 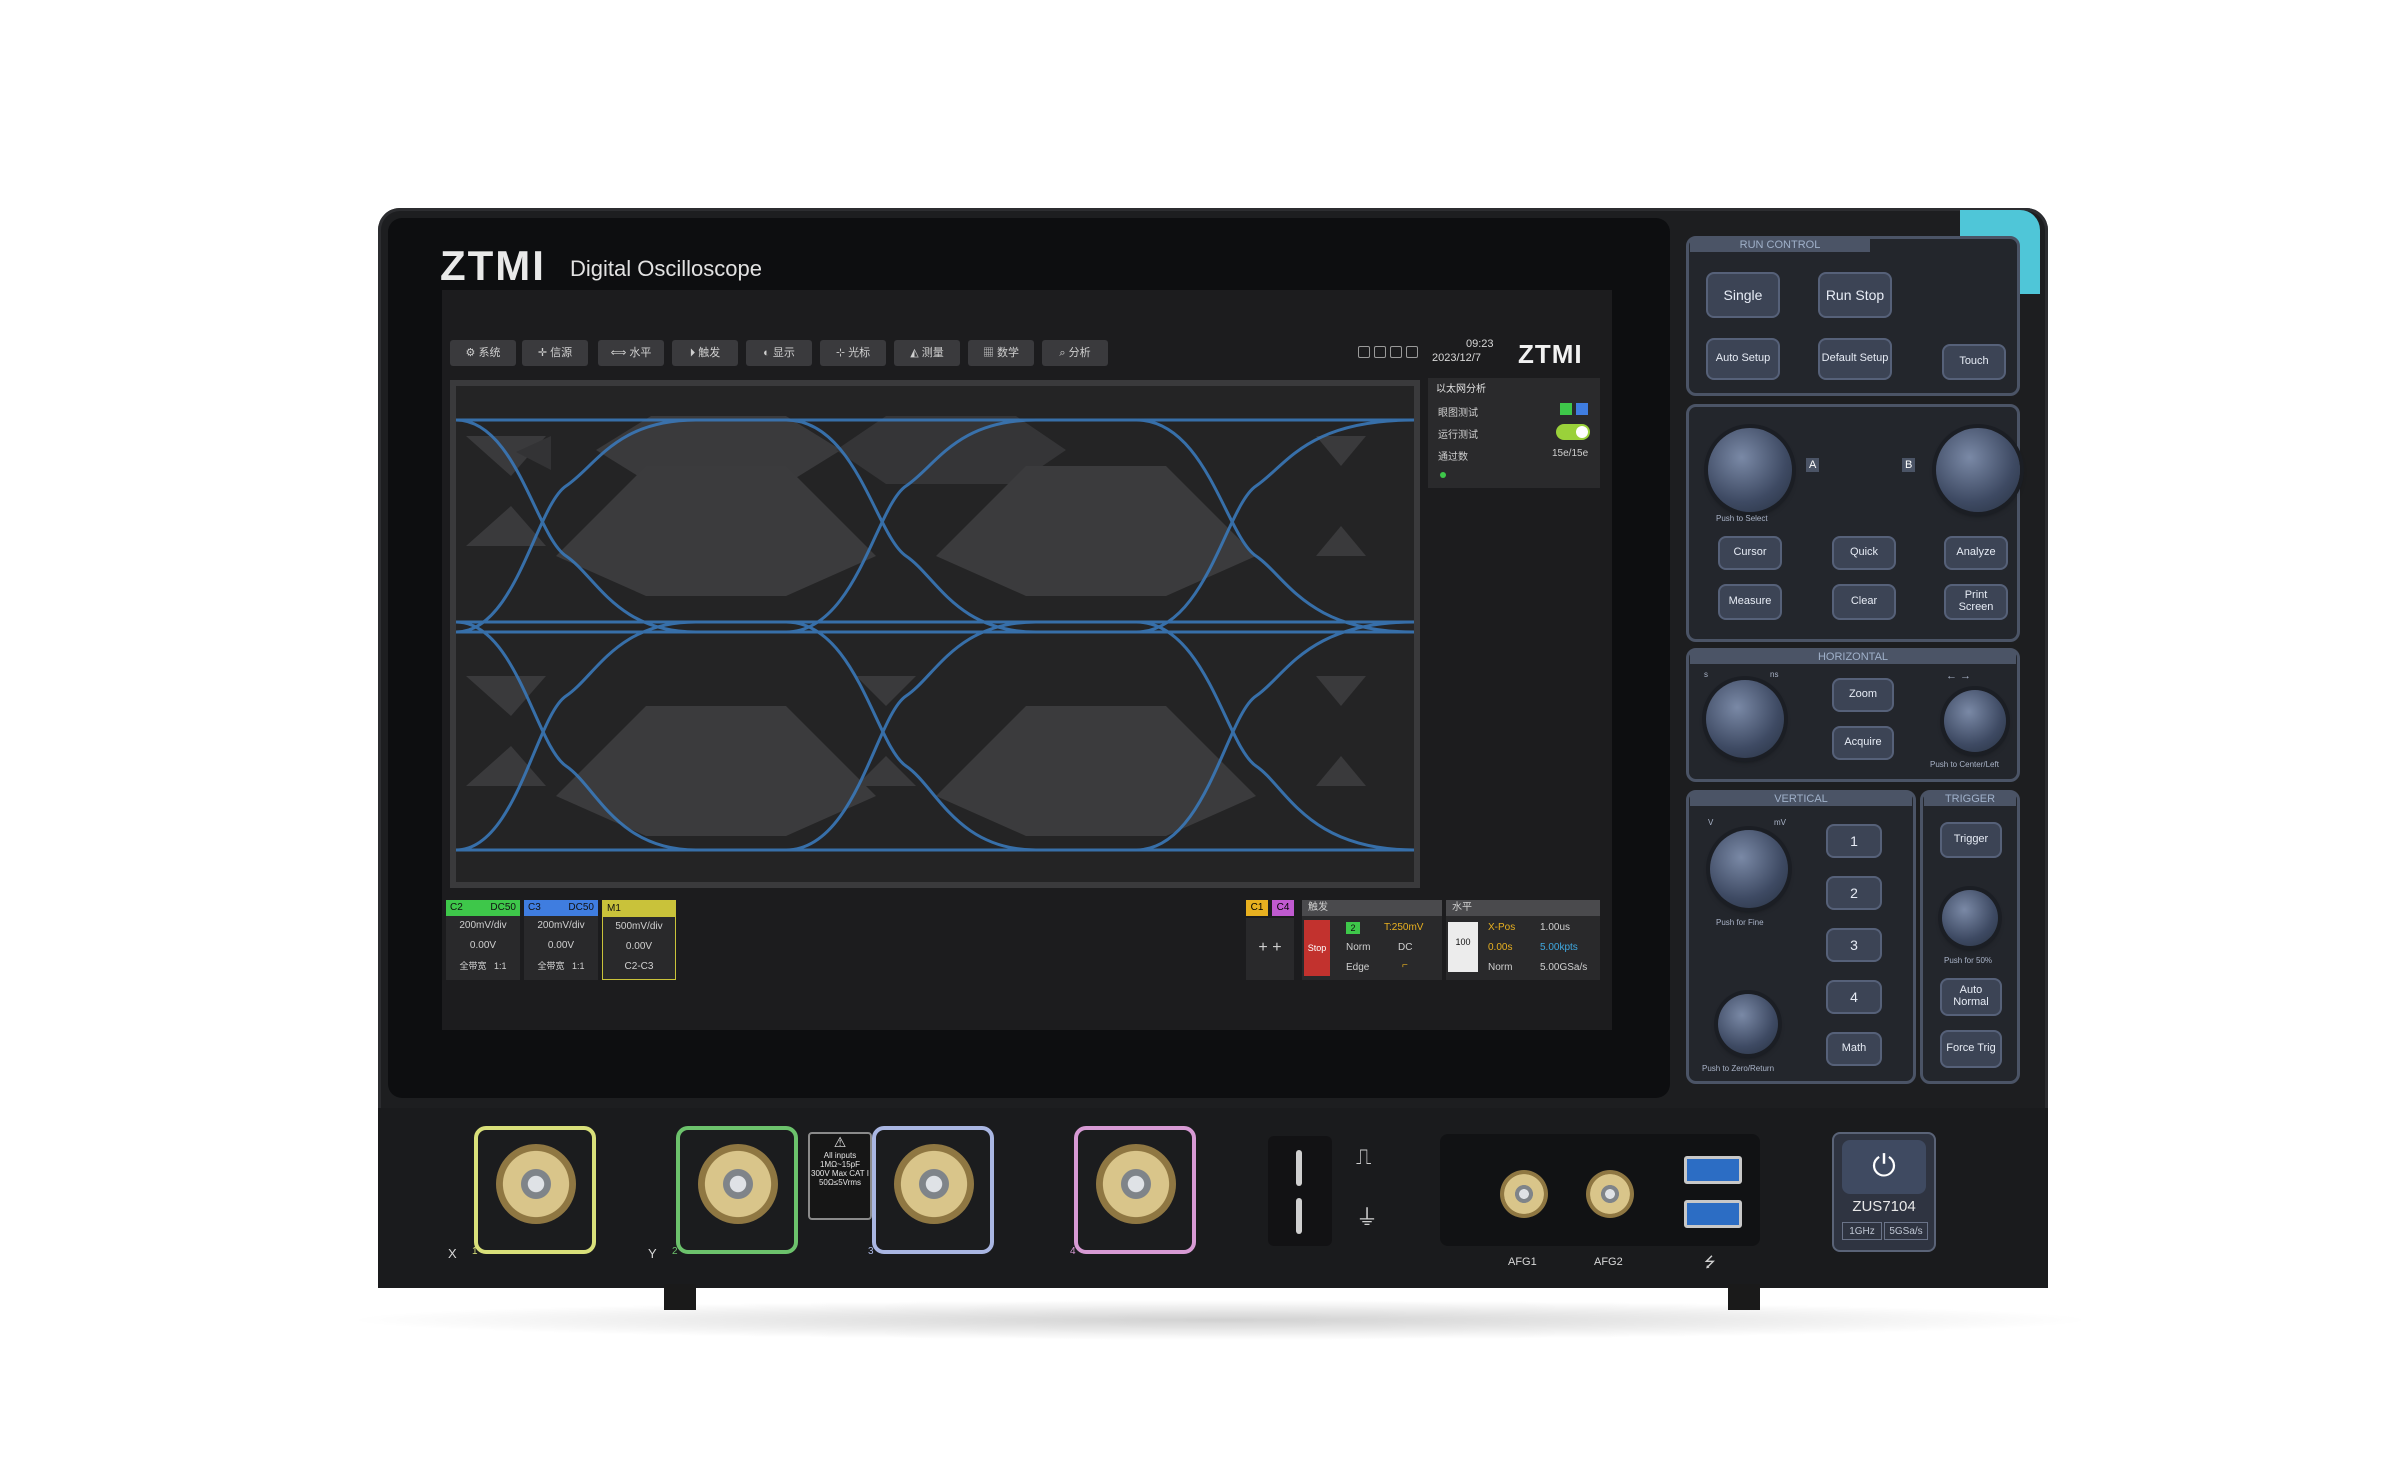 What do you see at coordinates (680, 1297) in the screenshot?
I see `left-foot` at bounding box center [680, 1297].